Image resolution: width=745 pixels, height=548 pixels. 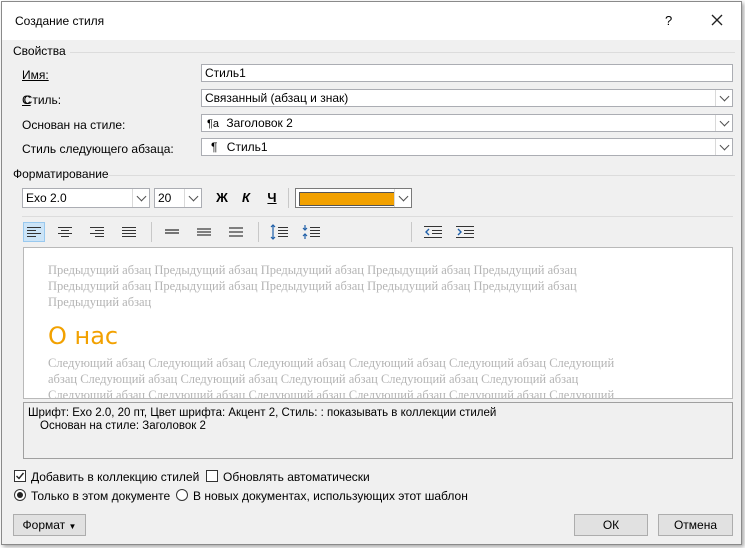 I want to click on bold-button: Ж, so click(x=222, y=198).